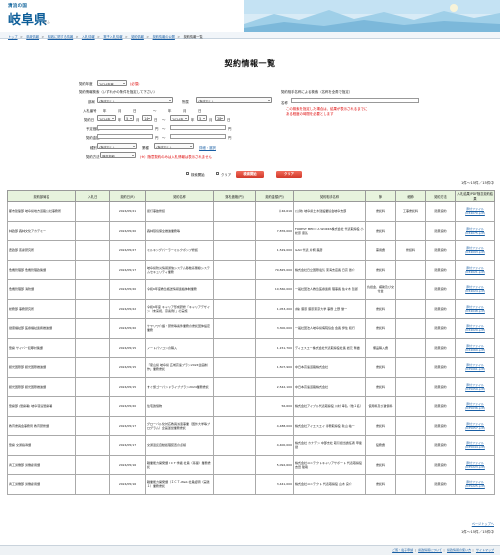 The height and width of the screenshot is (555, 500). Describe the element at coordinates (459, 550) in the screenshot. I see `footer-link: 県政情報の使い方` at that location.